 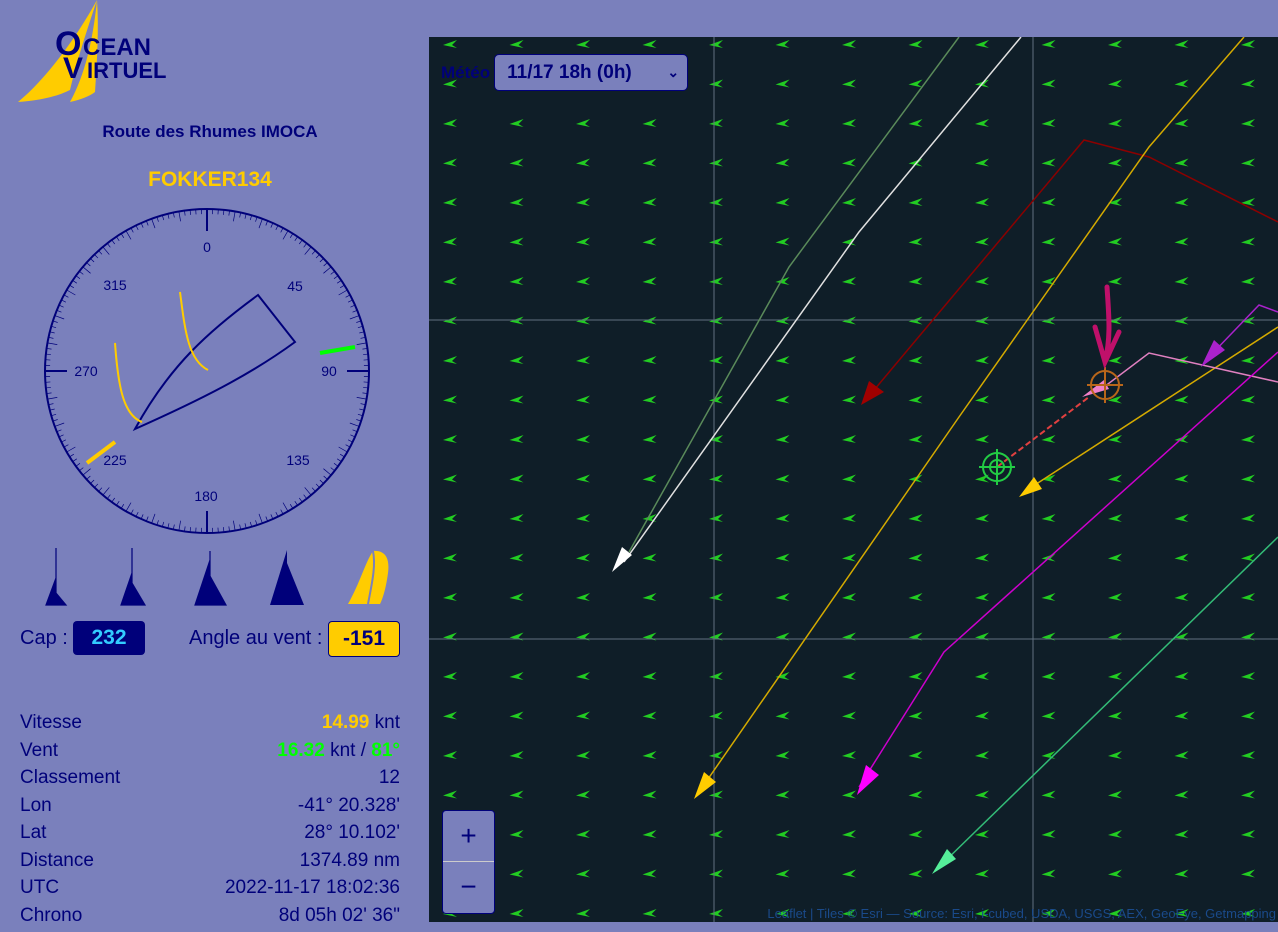 What do you see at coordinates (44, 638) in the screenshot?
I see `cap-label: Cap :` at bounding box center [44, 638].